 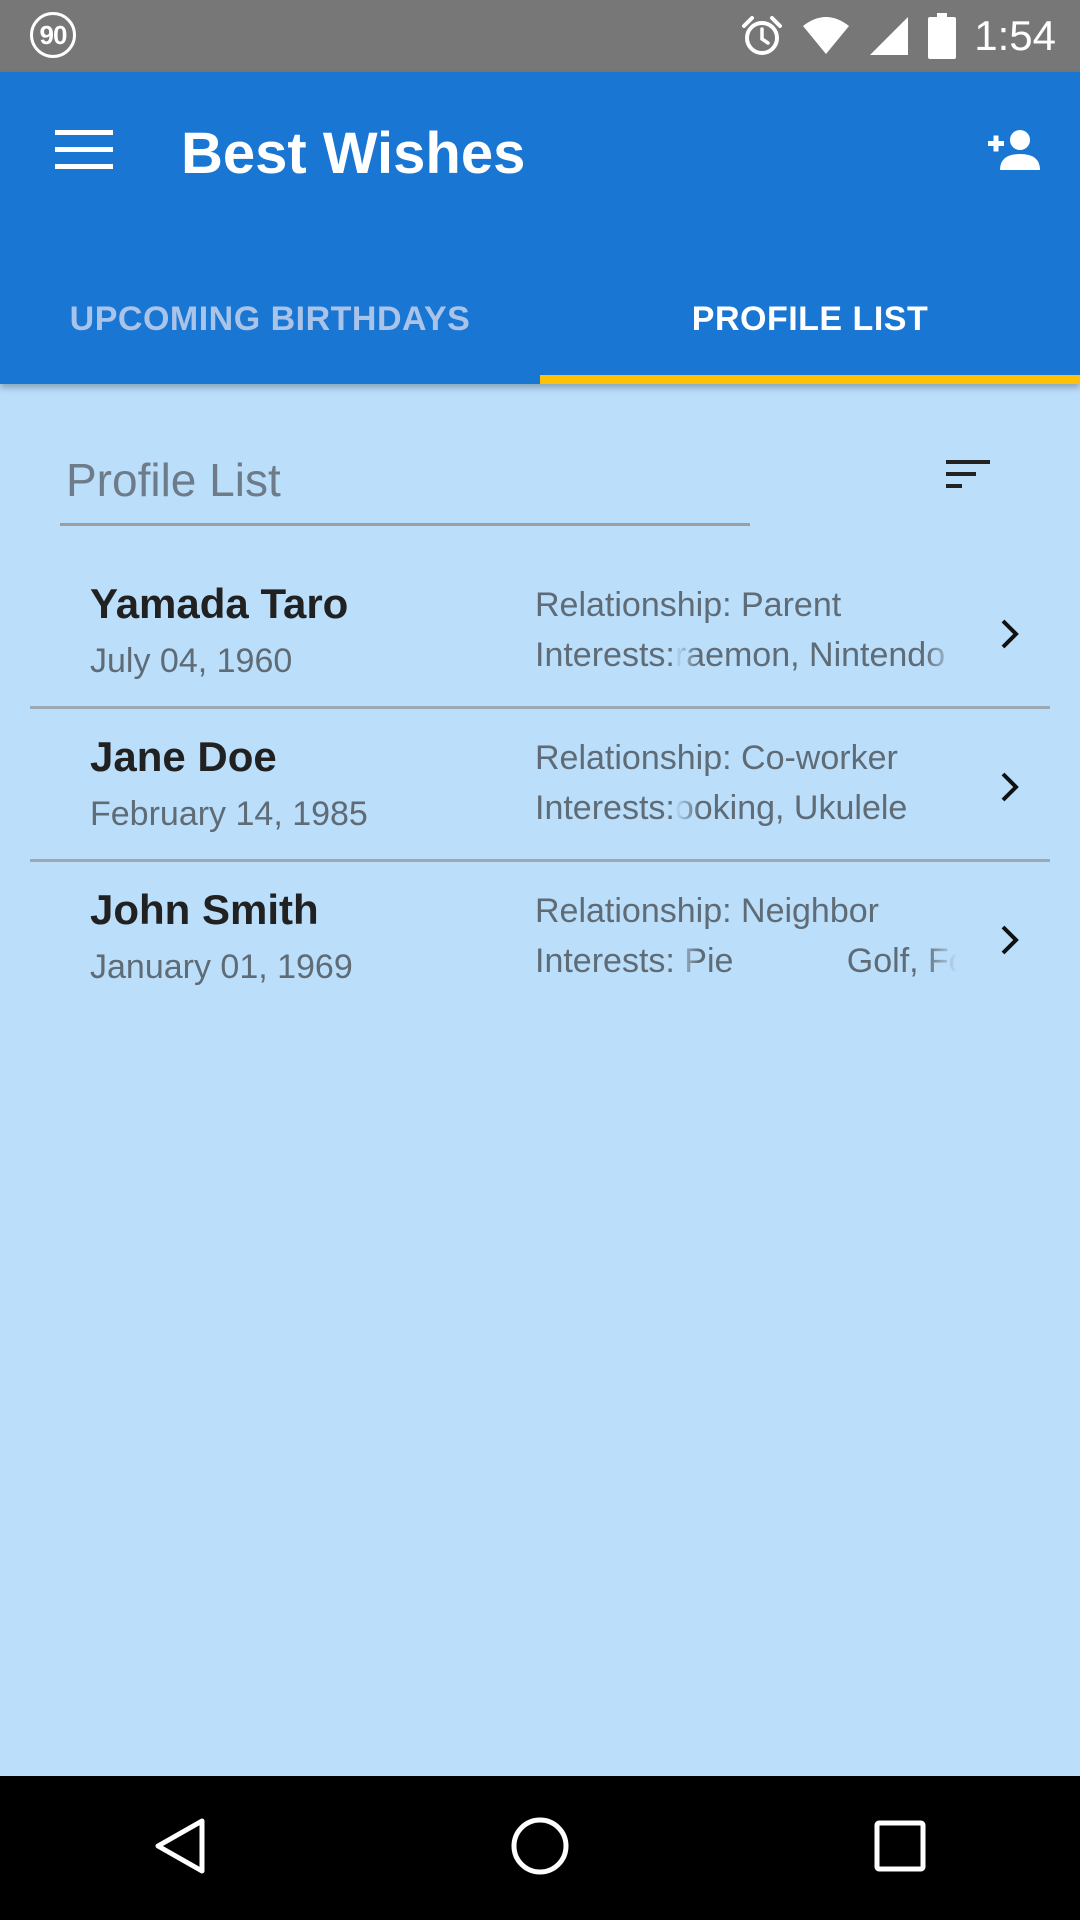 I want to click on back-triangle-icon, so click(x=180, y=1848).